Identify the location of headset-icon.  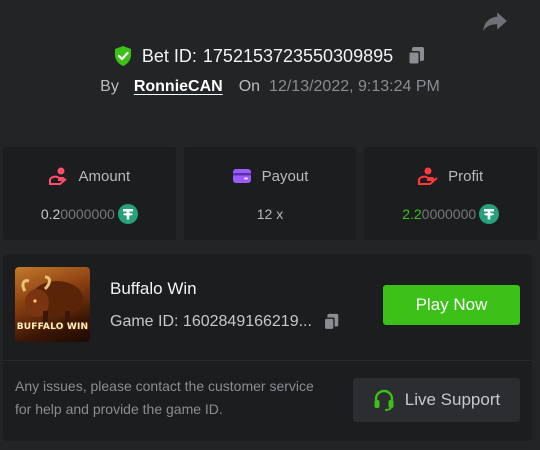
(384, 400).